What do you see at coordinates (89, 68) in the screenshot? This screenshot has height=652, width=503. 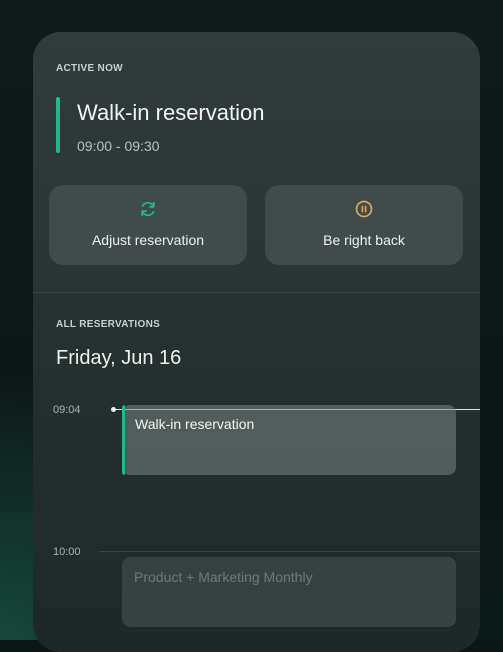 I see `active-now-label: ACTIVE NOW` at bounding box center [89, 68].